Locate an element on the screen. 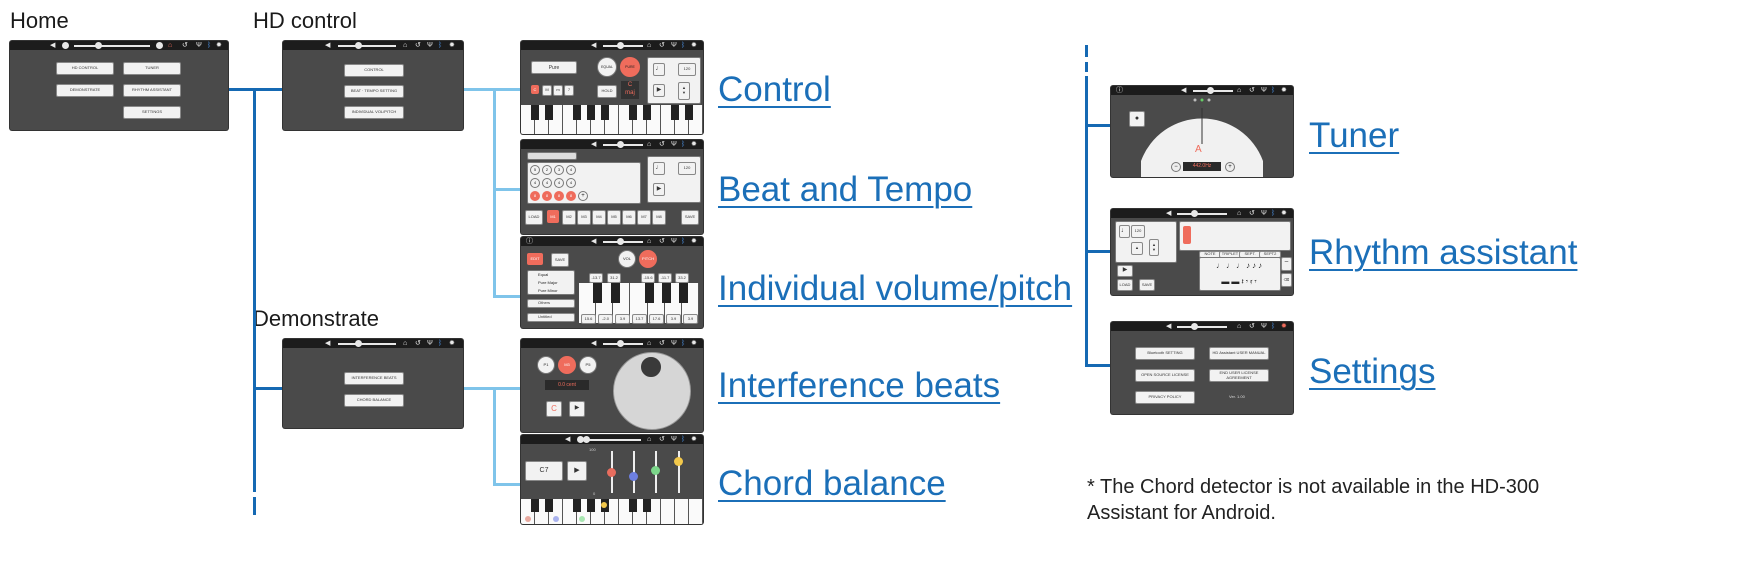  memory-button: M5 is located at coordinates (614, 217).